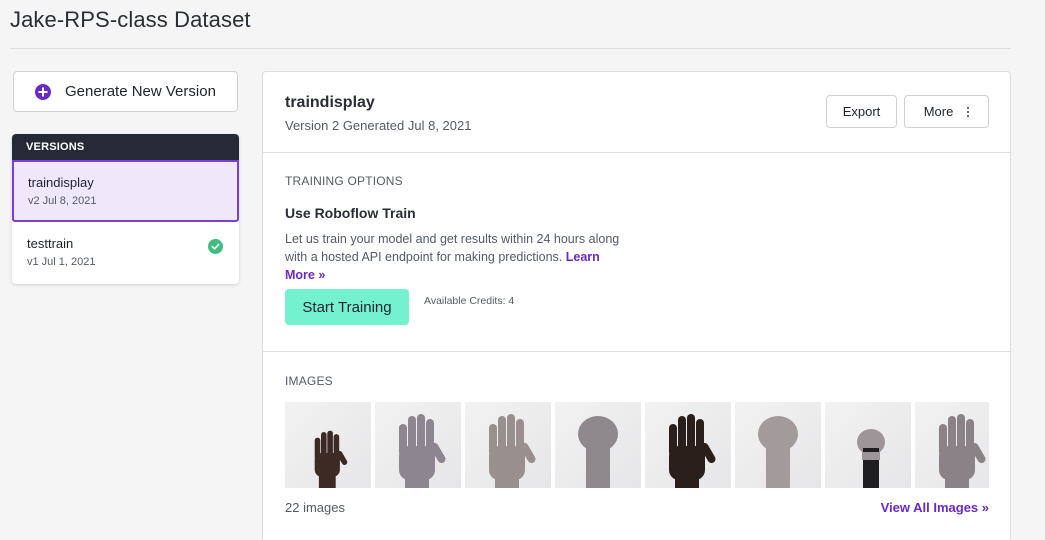  Describe the element at coordinates (861, 111) in the screenshot. I see `export-button: Export` at that location.